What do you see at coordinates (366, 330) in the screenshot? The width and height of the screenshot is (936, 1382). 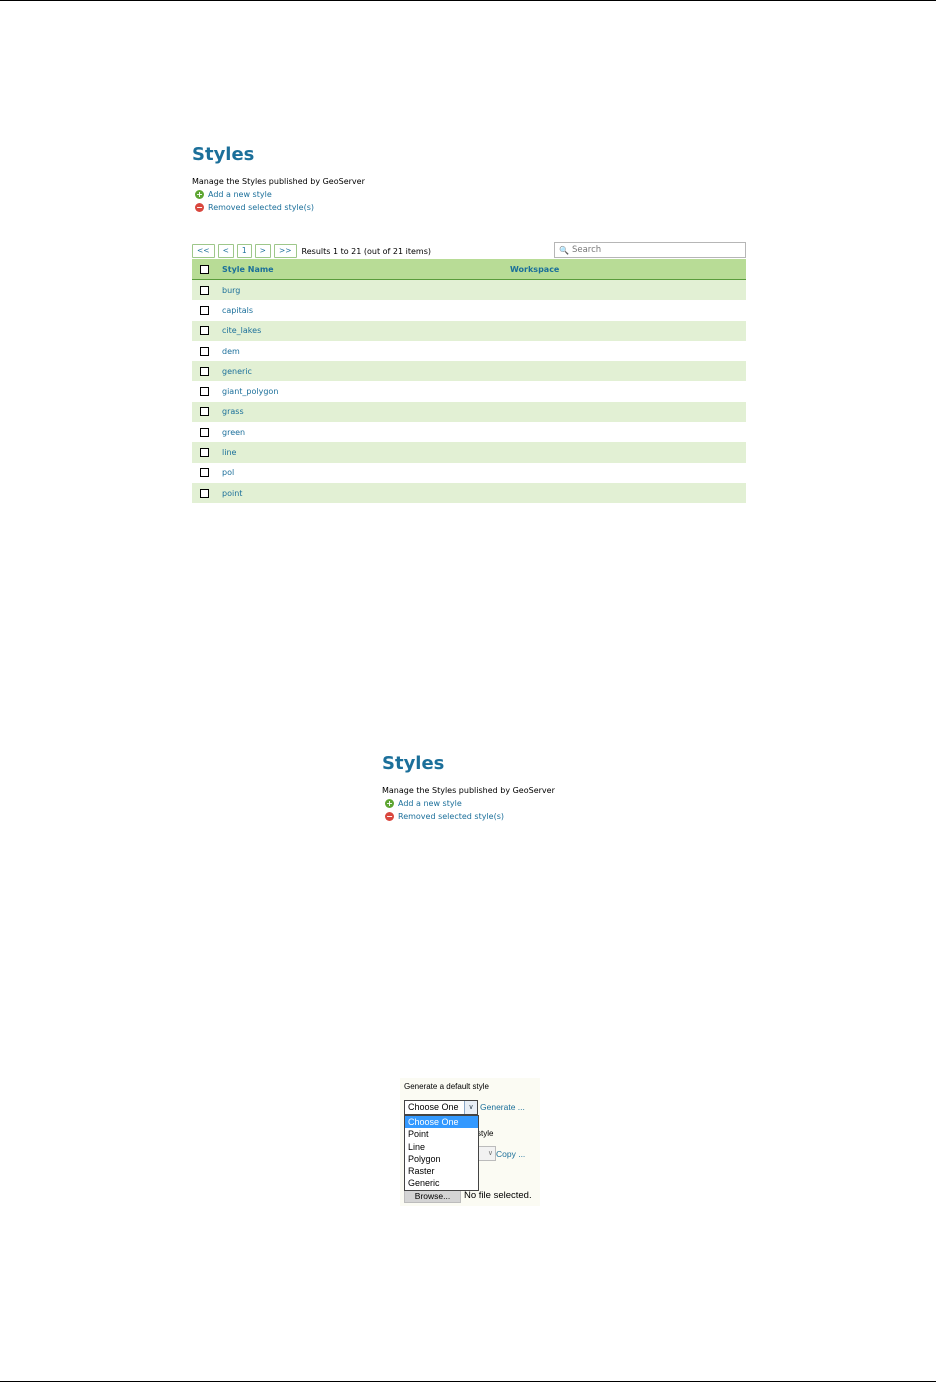 I see `style-name-link: cite_lakes` at bounding box center [366, 330].